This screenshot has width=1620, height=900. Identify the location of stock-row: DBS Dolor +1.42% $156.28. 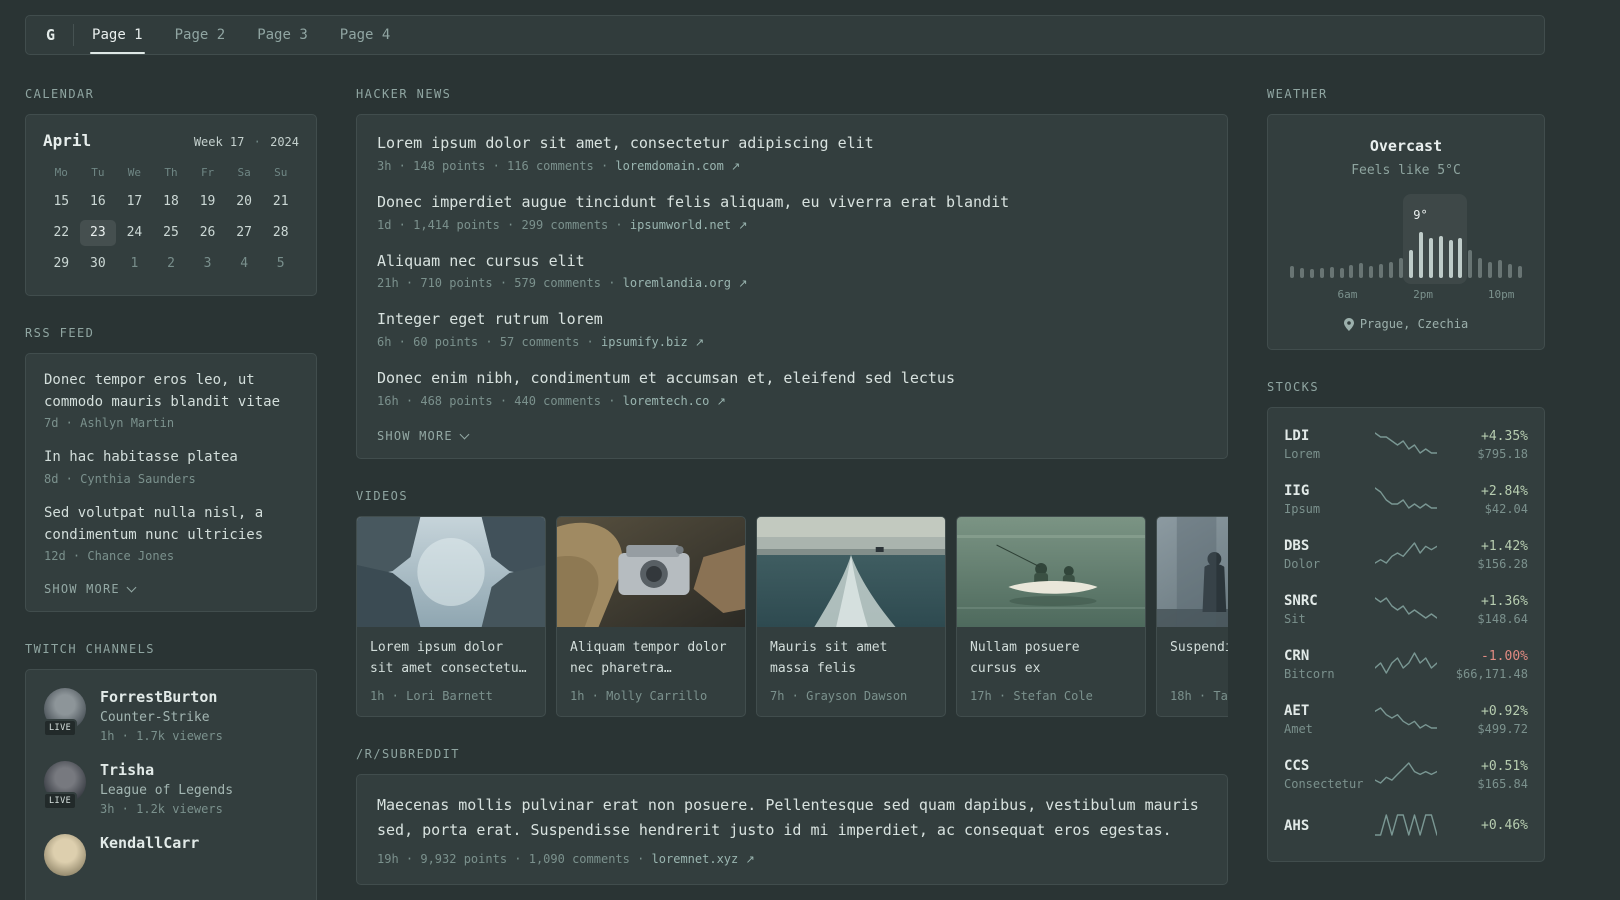
(1406, 554).